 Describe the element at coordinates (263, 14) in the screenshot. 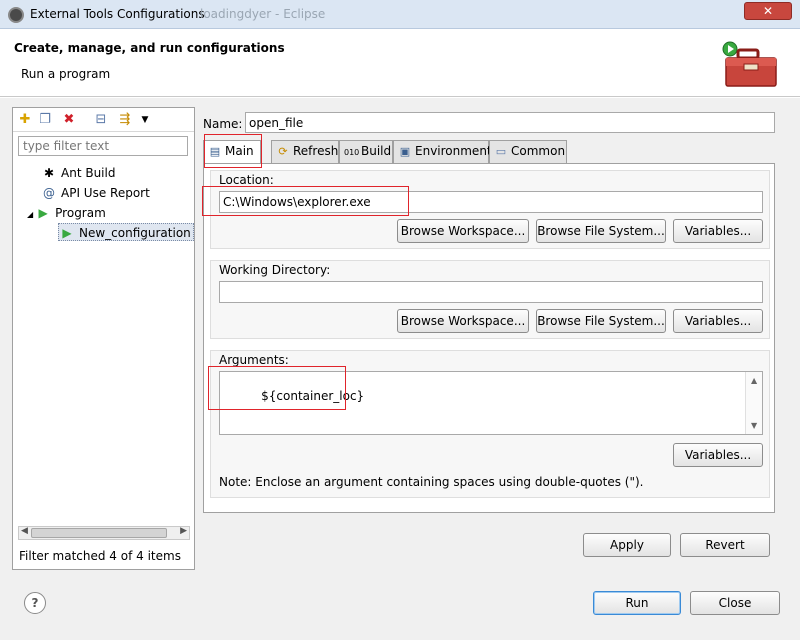

I see `background-window-title: loadingdyer - Eclipse` at that location.